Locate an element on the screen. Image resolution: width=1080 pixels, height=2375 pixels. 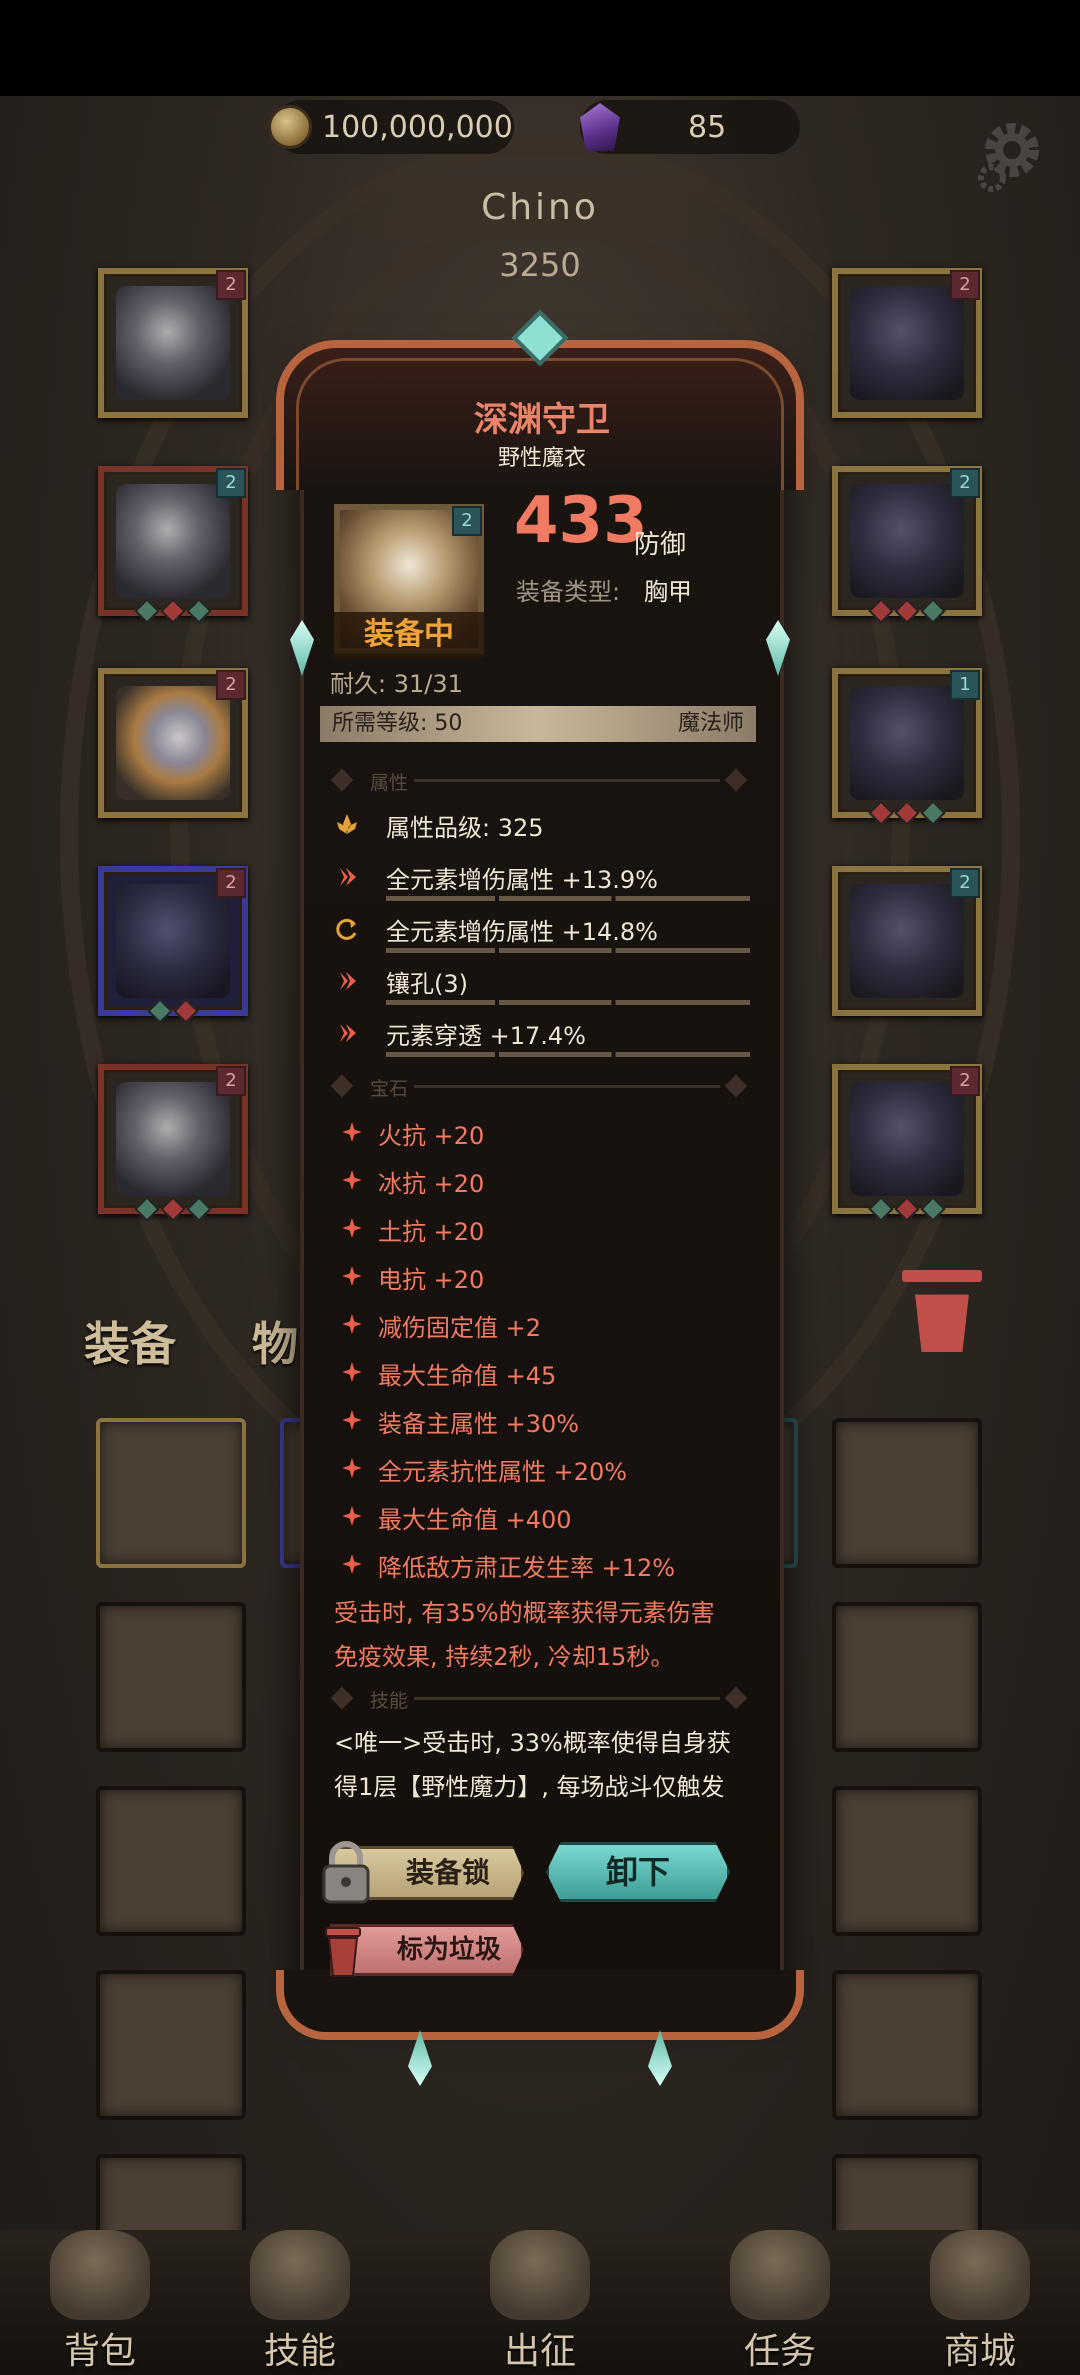
gold-counter: 100,000,000 is located at coordinates (391, 127).